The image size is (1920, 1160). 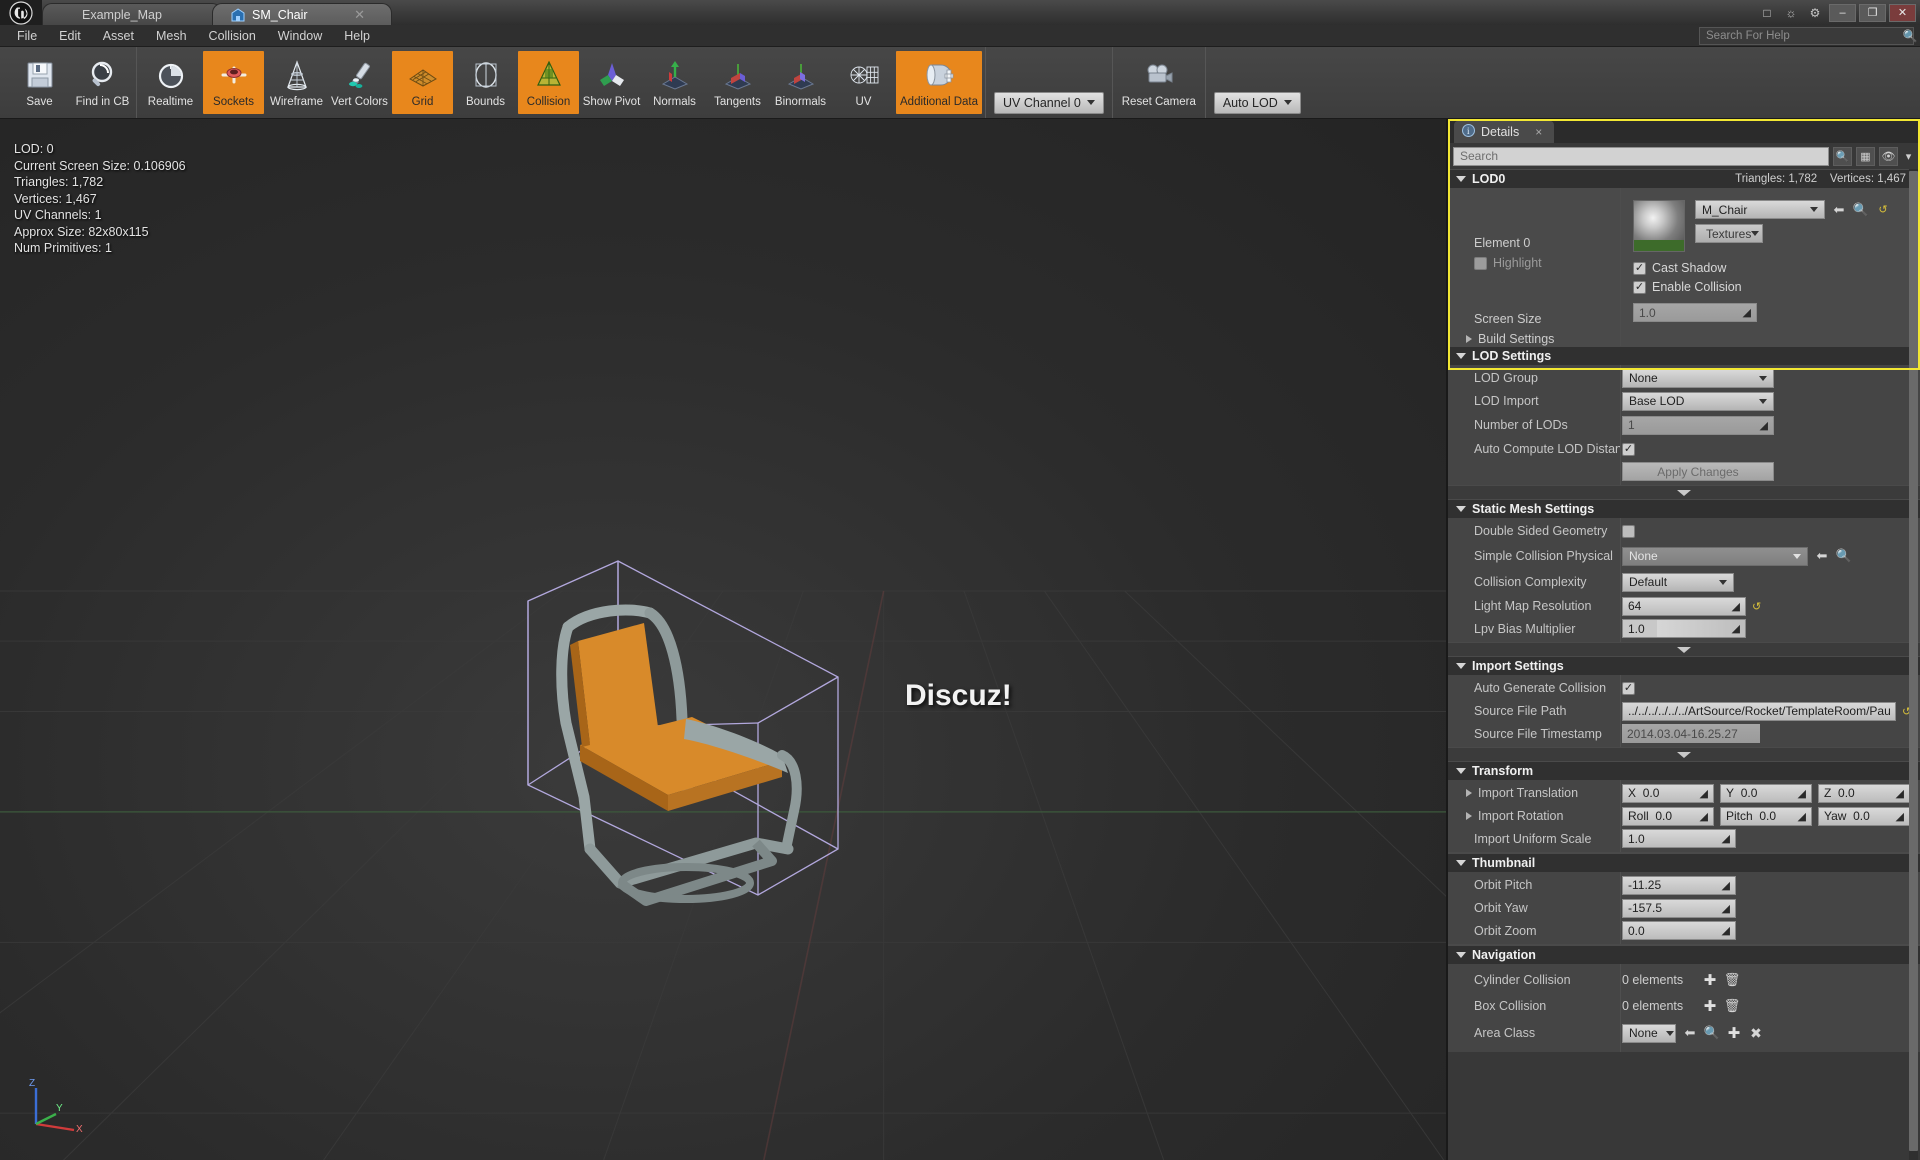 I want to click on enable-collision-checkbox: ✓, so click(x=1639, y=287).